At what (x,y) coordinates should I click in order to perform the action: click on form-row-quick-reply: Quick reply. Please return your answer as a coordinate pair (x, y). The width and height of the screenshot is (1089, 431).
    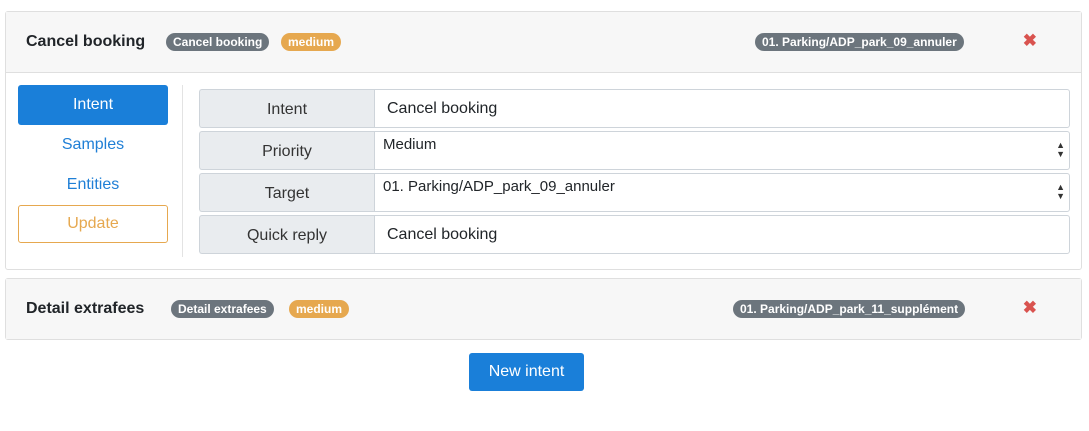
    Looking at the image, I should click on (634, 234).